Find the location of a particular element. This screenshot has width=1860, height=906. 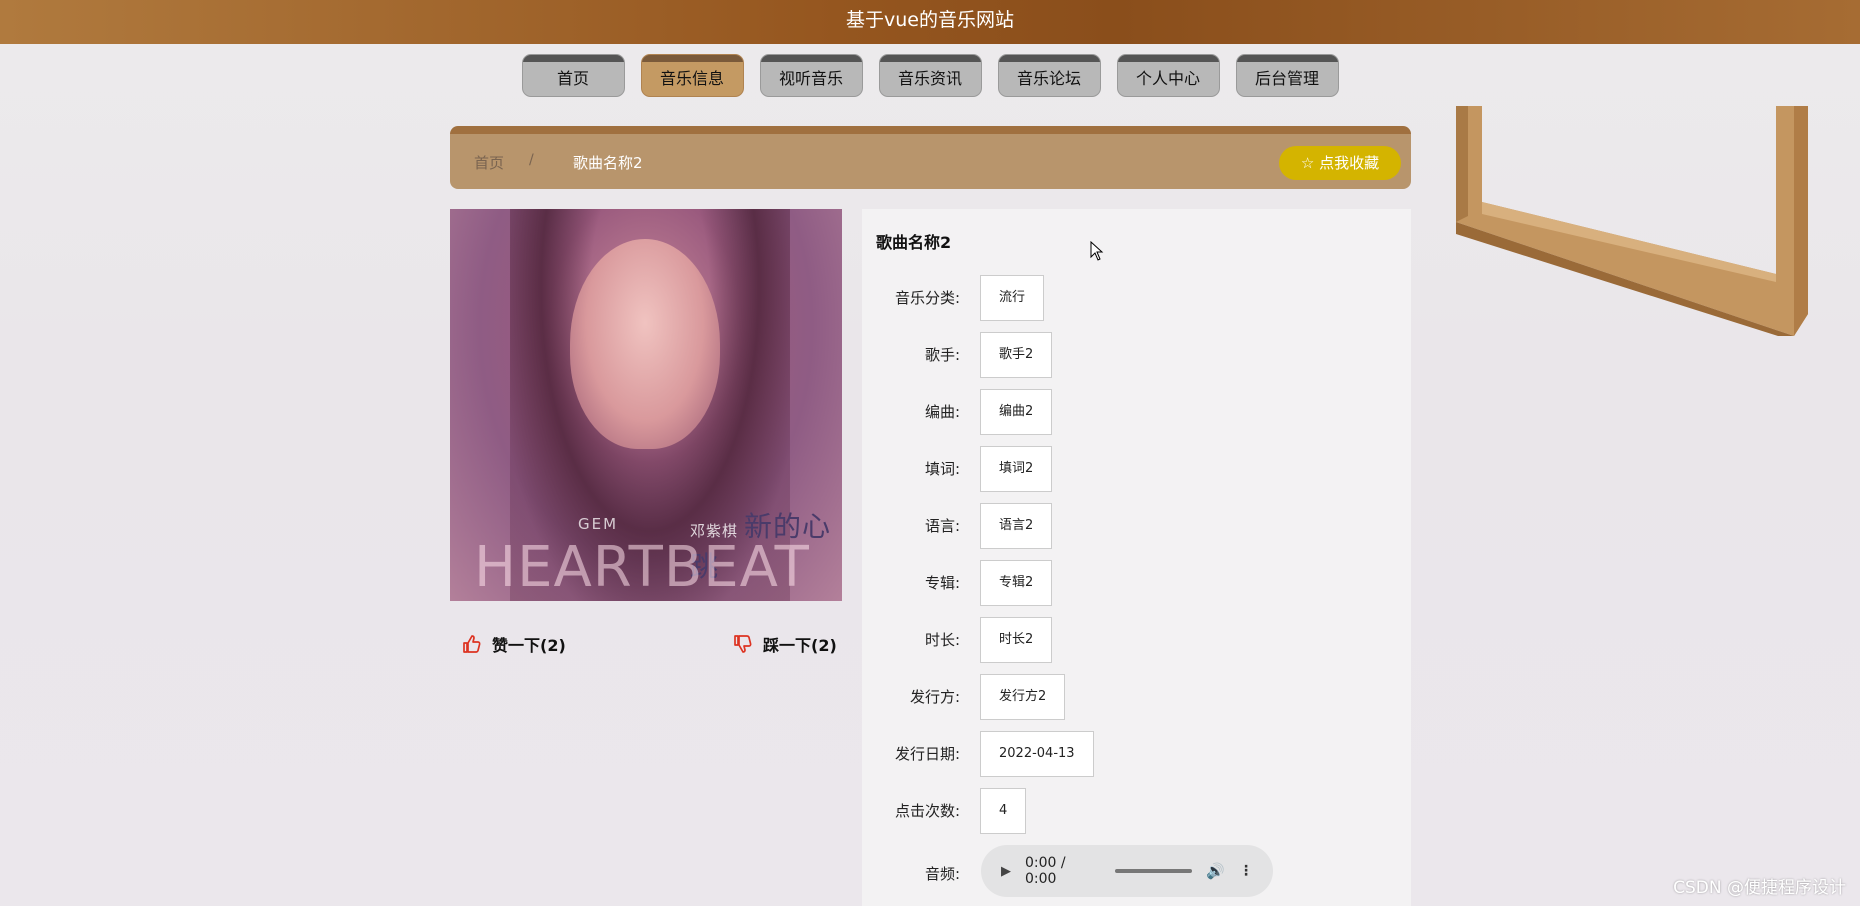

mouse-cursor-icon is located at coordinates (1097, 251).